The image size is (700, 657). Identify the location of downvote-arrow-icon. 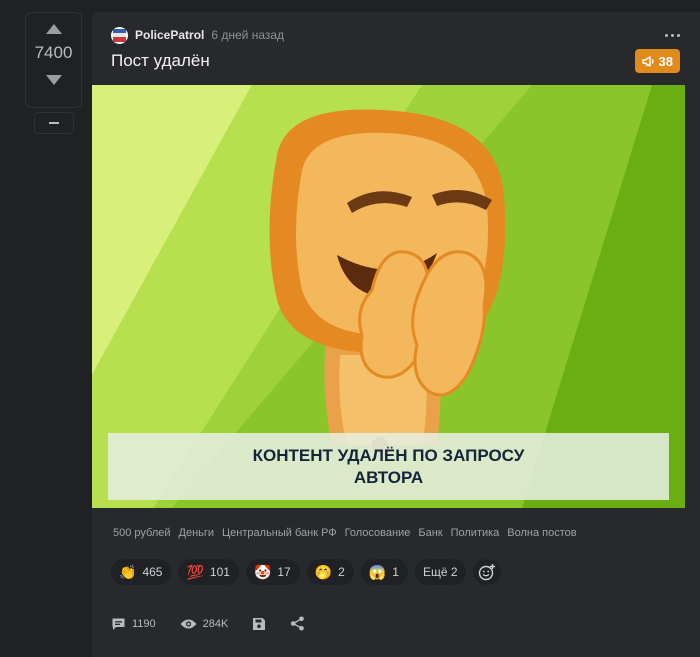
(53, 80).